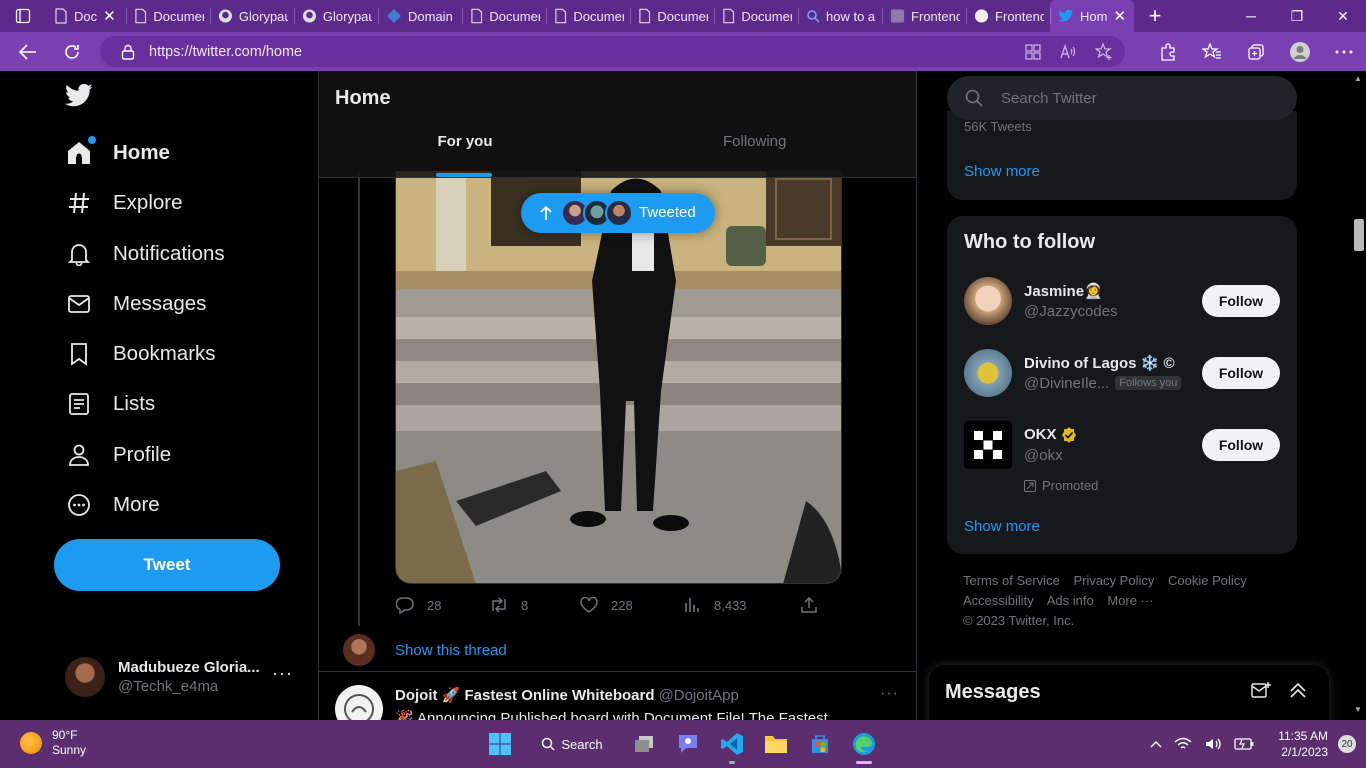 Image resolution: width=1366 pixels, height=768 pixels. What do you see at coordinates (1155, 16) in the screenshot?
I see `new-tab-button: +` at bounding box center [1155, 16].